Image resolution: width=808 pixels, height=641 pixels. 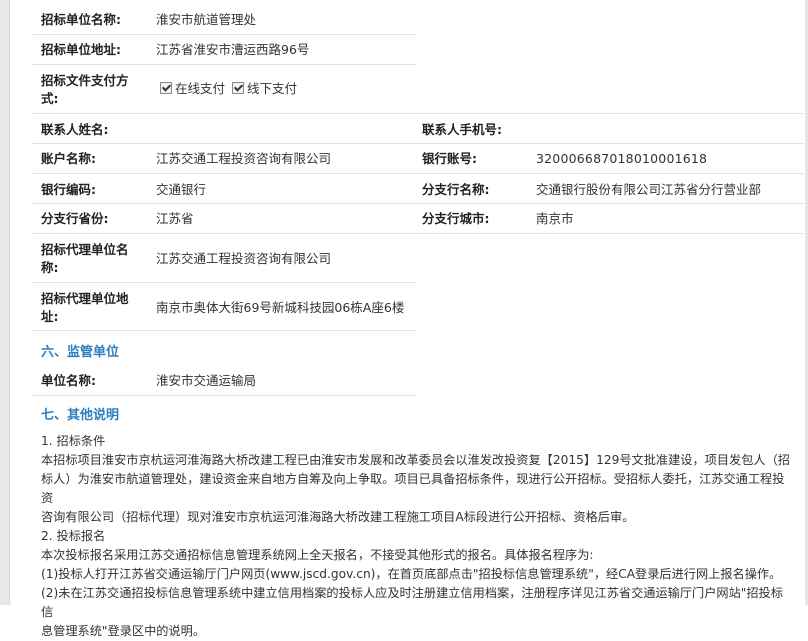 What do you see at coordinates (622, 158) in the screenshot?
I see `bank-account-value: 32000668701801000161​8` at bounding box center [622, 158].